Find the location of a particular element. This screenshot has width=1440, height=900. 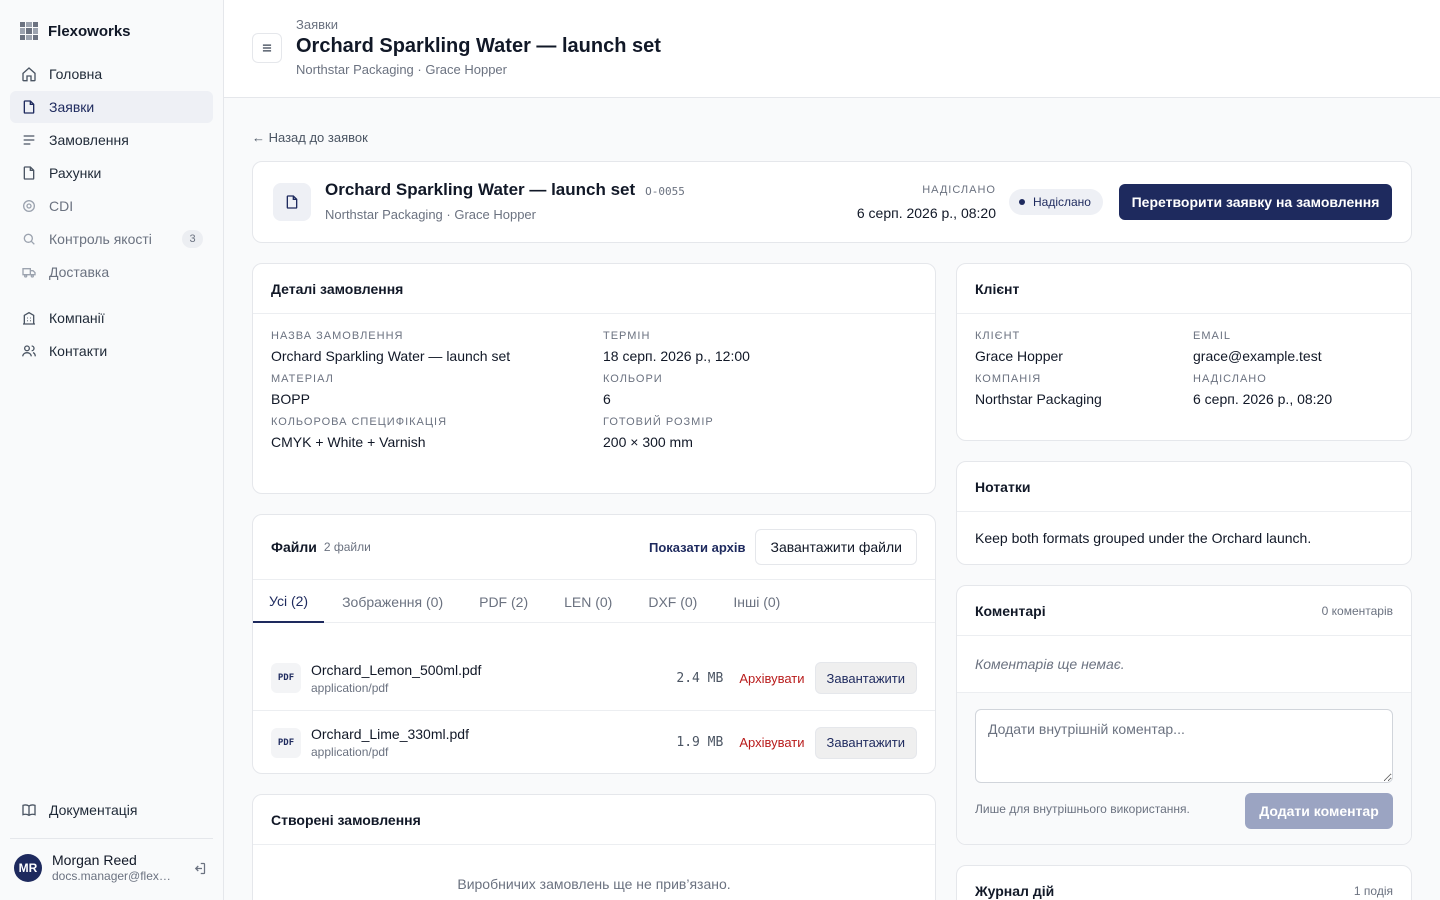

menu-toggle-button is located at coordinates (267, 48).